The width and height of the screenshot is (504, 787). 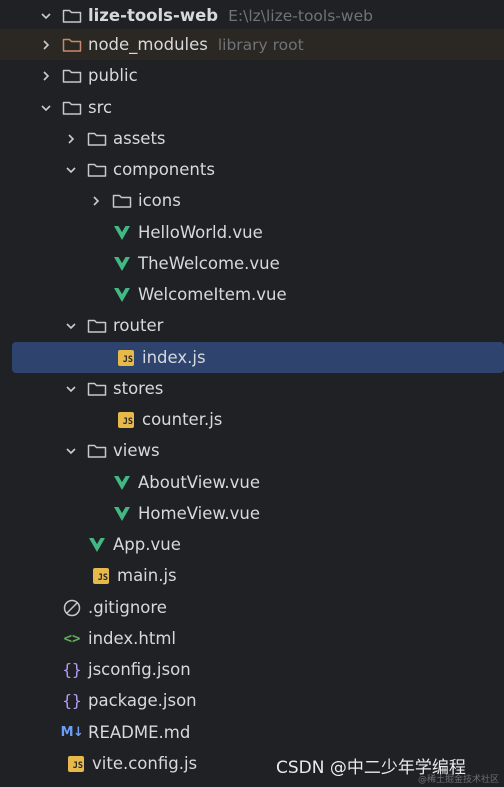 I want to click on tree-item-label: TheWelcome.vue, so click(x=209, y=263).